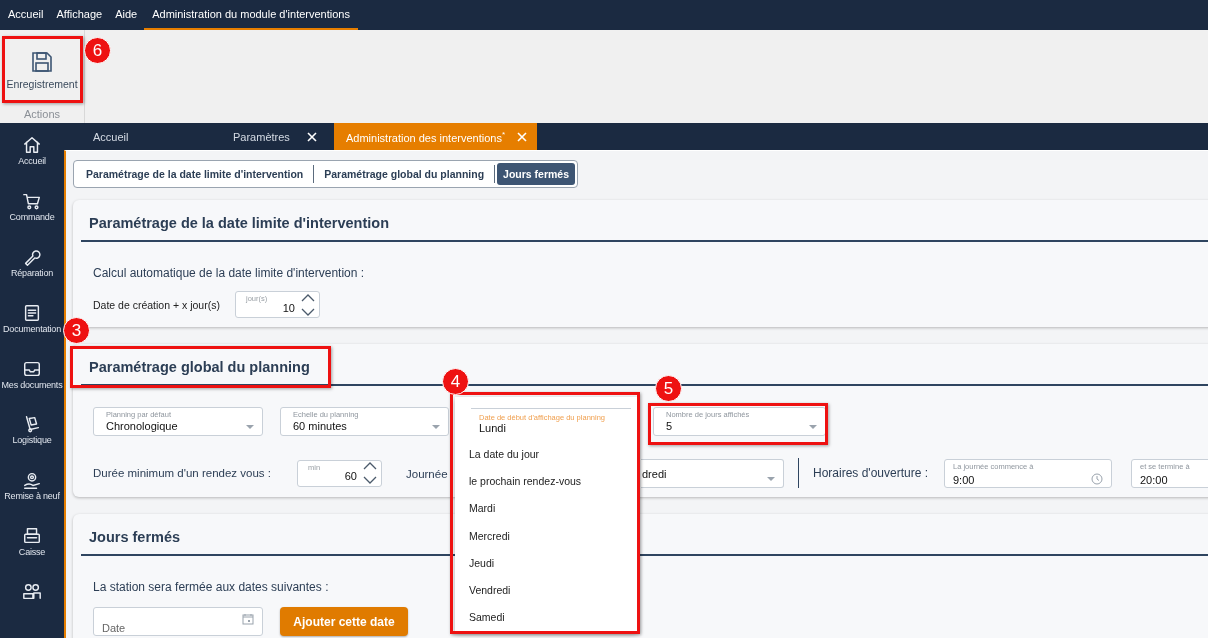 This screenshot has height=638, width=1208. What do you see at coordinates (32, 440) in the screenshot?
I see `sidebar-item: Logistique` at bounding box center [32, 440].